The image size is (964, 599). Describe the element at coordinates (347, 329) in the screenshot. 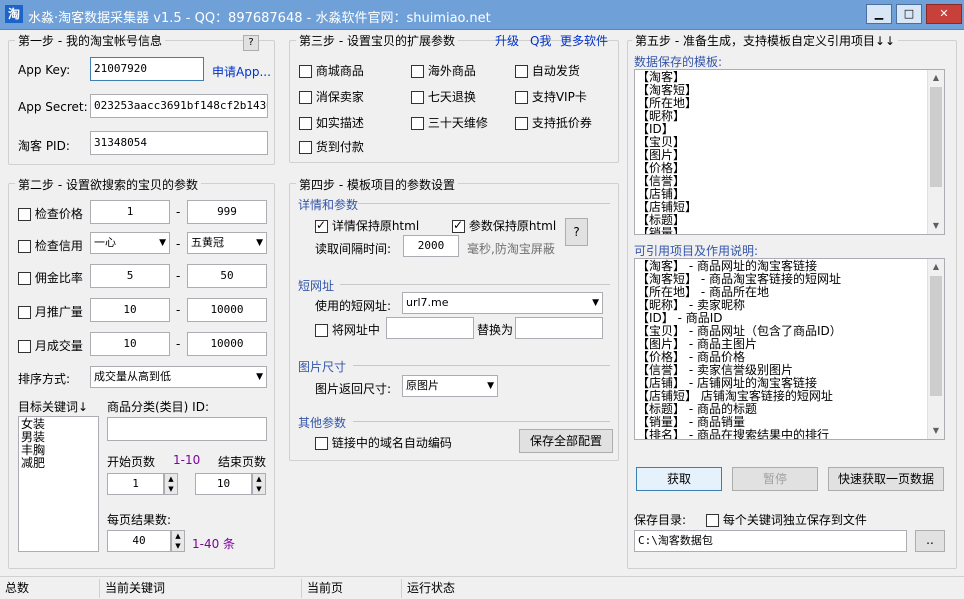

I see `replace-url-checkbox: 将网址中` at that location.